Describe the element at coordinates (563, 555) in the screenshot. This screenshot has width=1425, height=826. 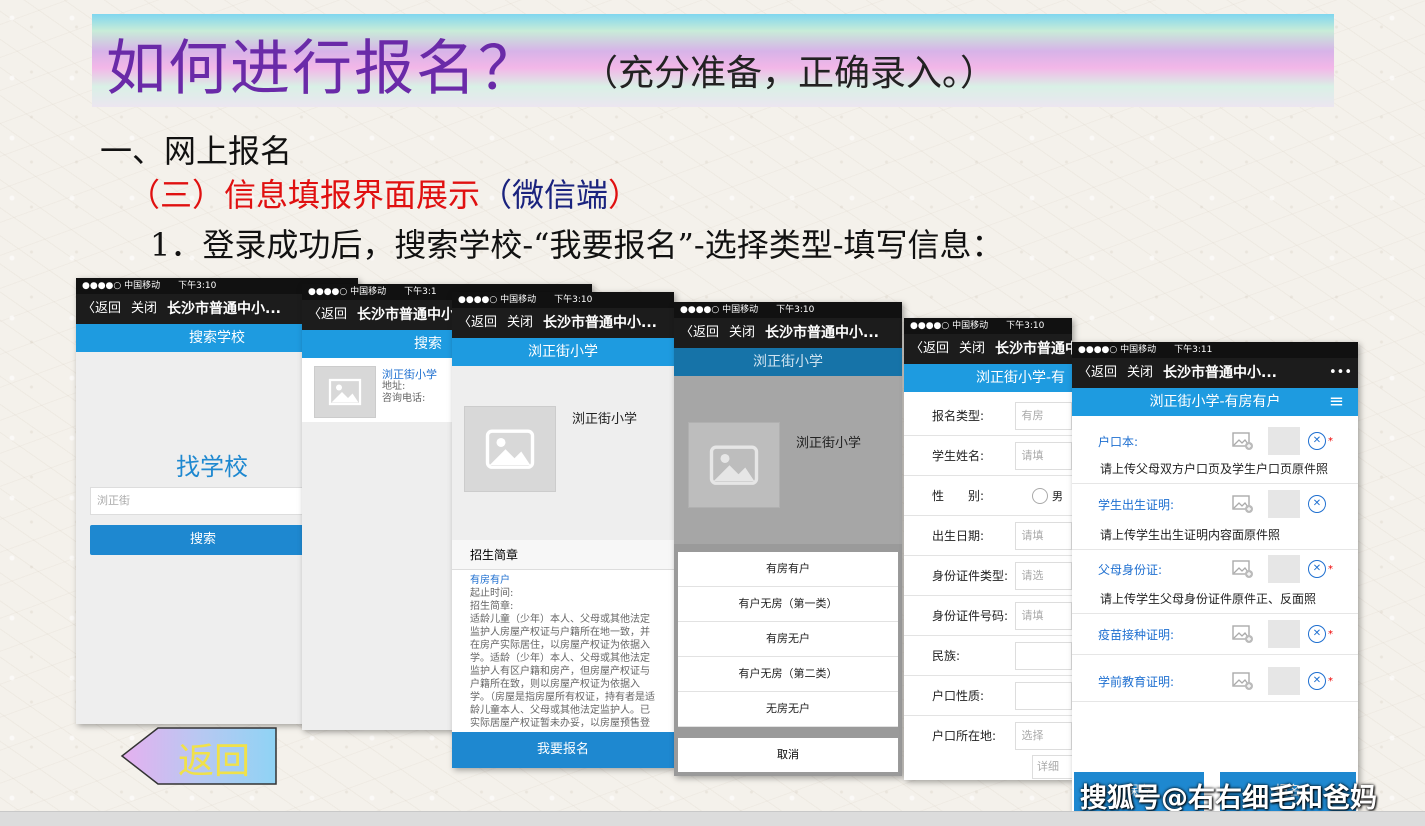
I see `section-title: 招生简章` at that location.